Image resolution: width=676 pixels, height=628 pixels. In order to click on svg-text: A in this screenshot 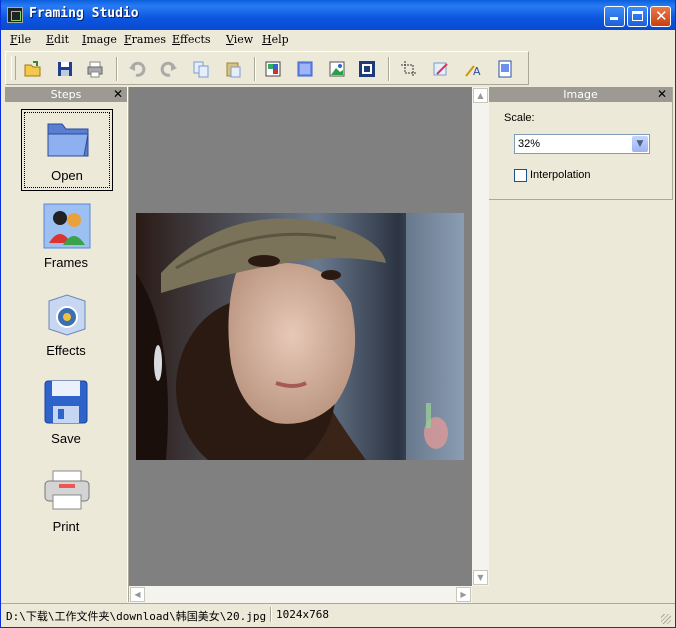, I will do `click(477, 71)`.